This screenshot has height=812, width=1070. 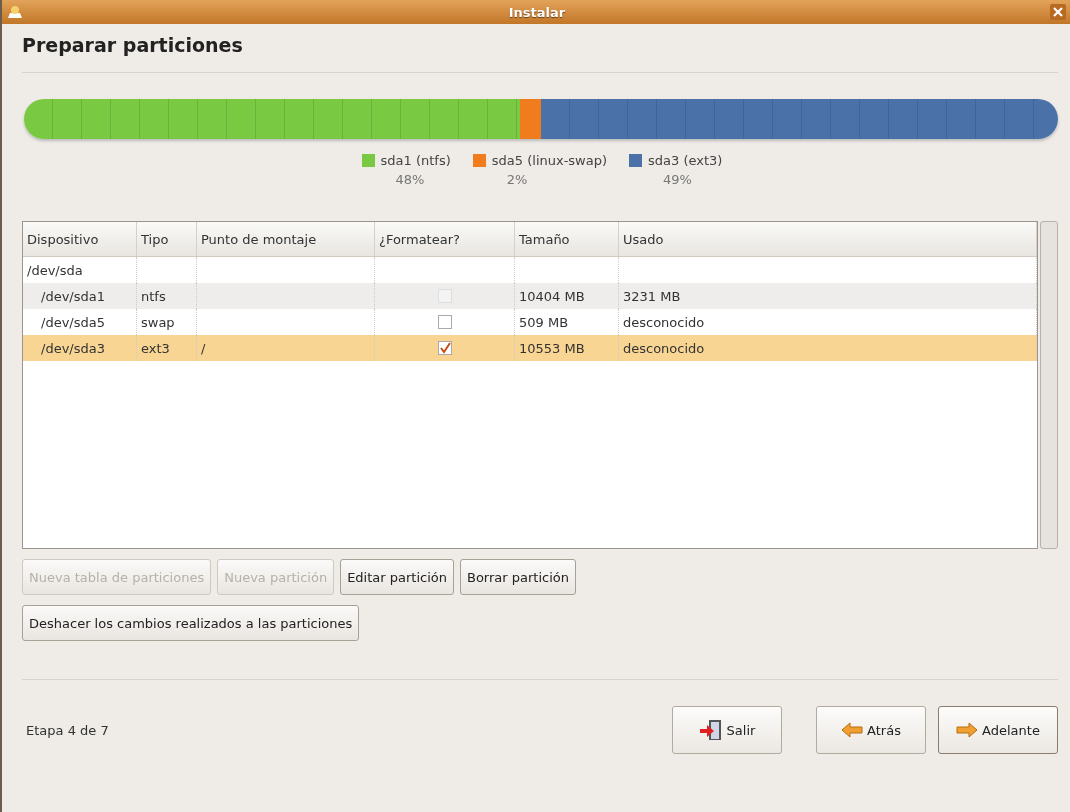 I want to click on partition-button: Borrar partición, so click(x=518, y=577).